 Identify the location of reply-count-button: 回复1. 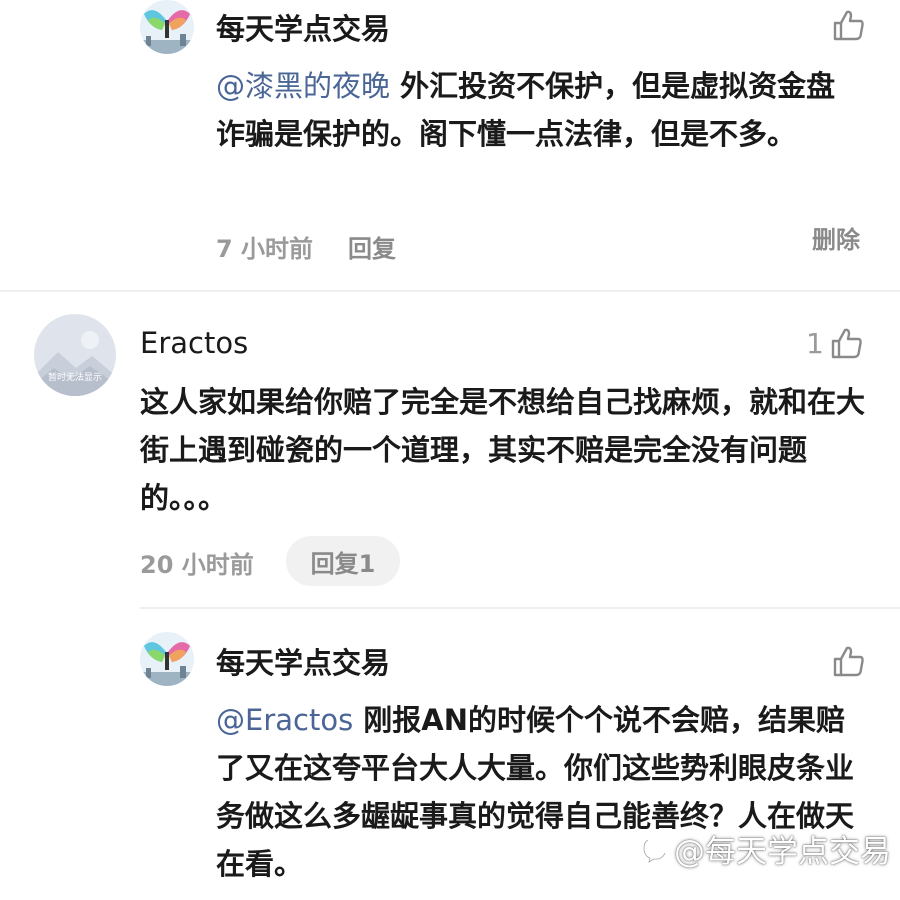
(343, 561).